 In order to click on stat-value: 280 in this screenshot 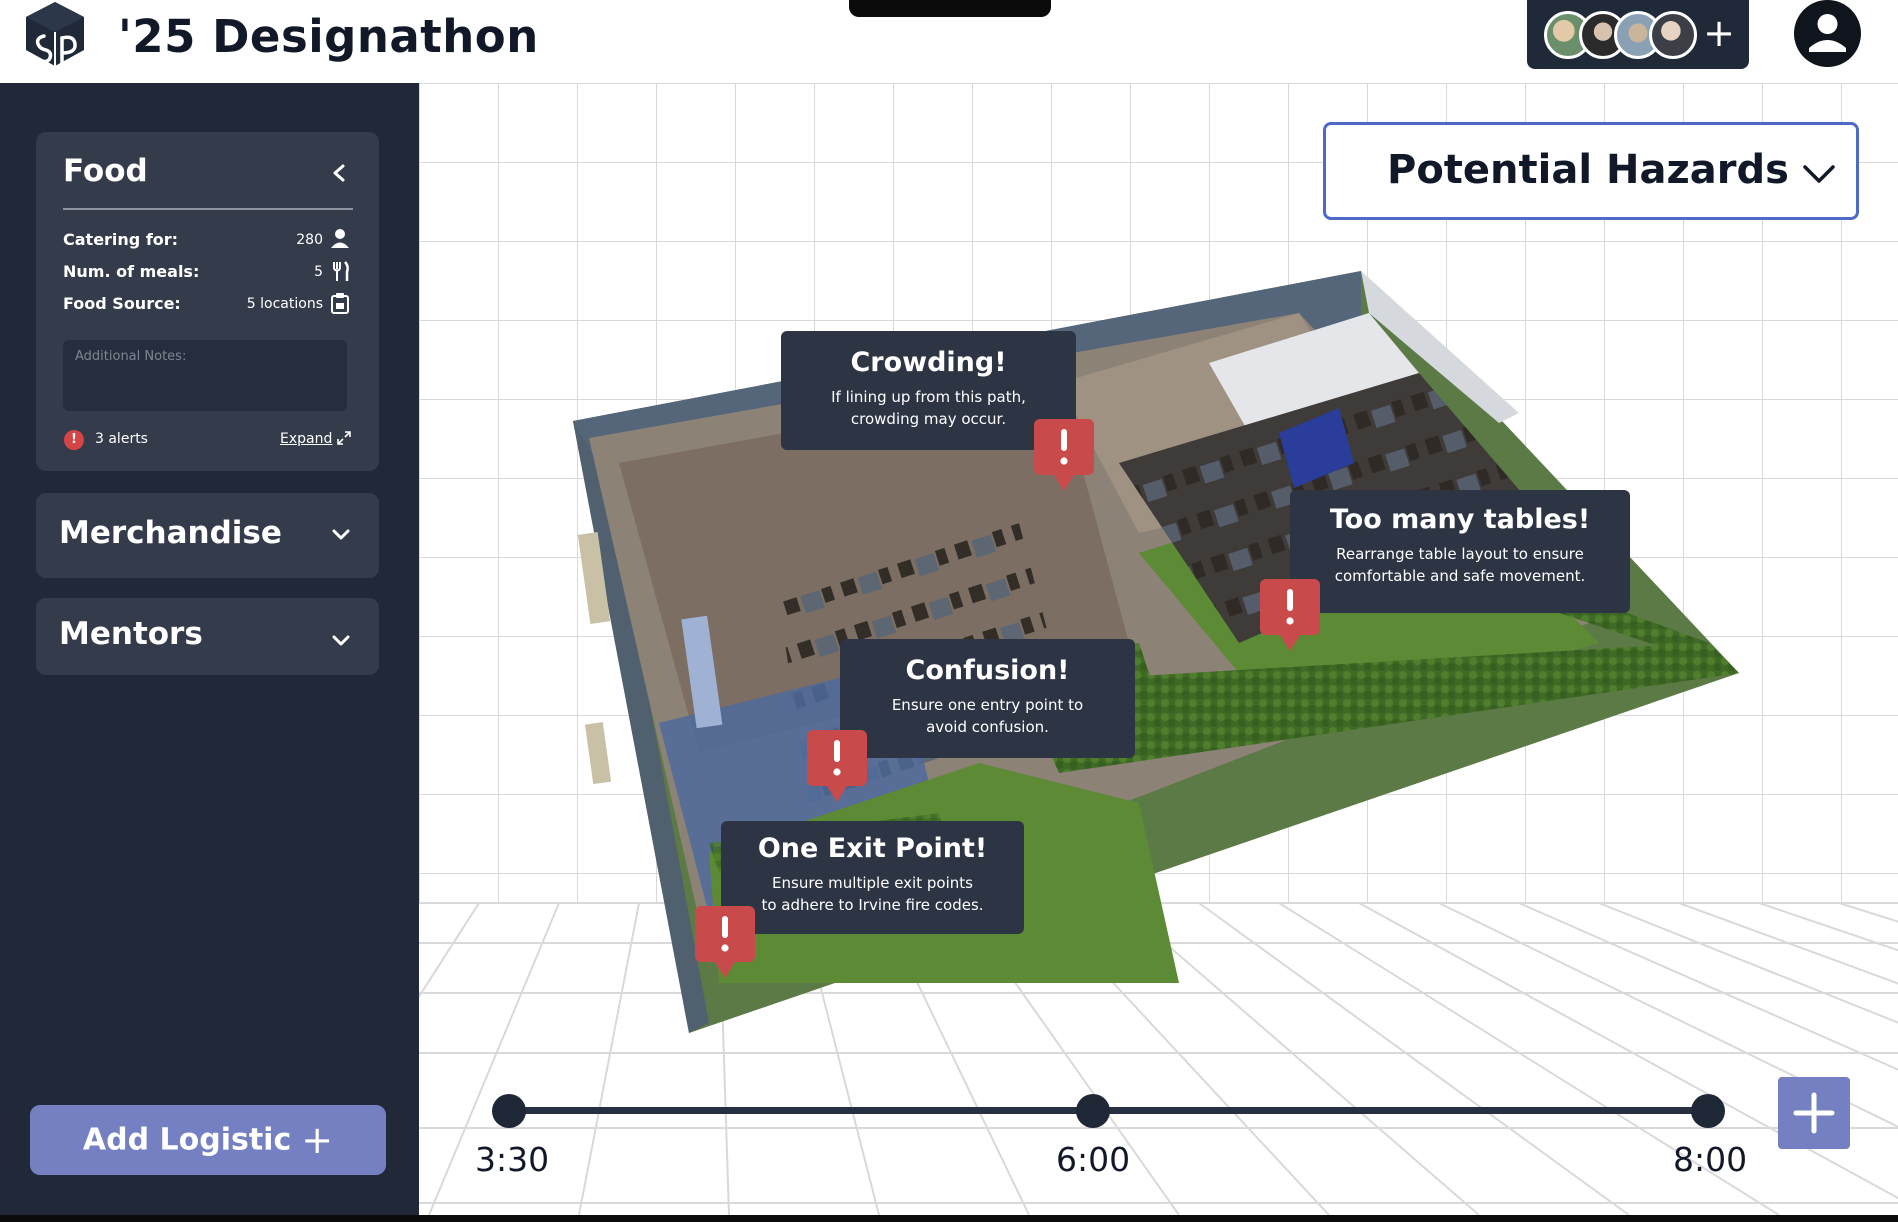, I will do `click(309, 240)`.